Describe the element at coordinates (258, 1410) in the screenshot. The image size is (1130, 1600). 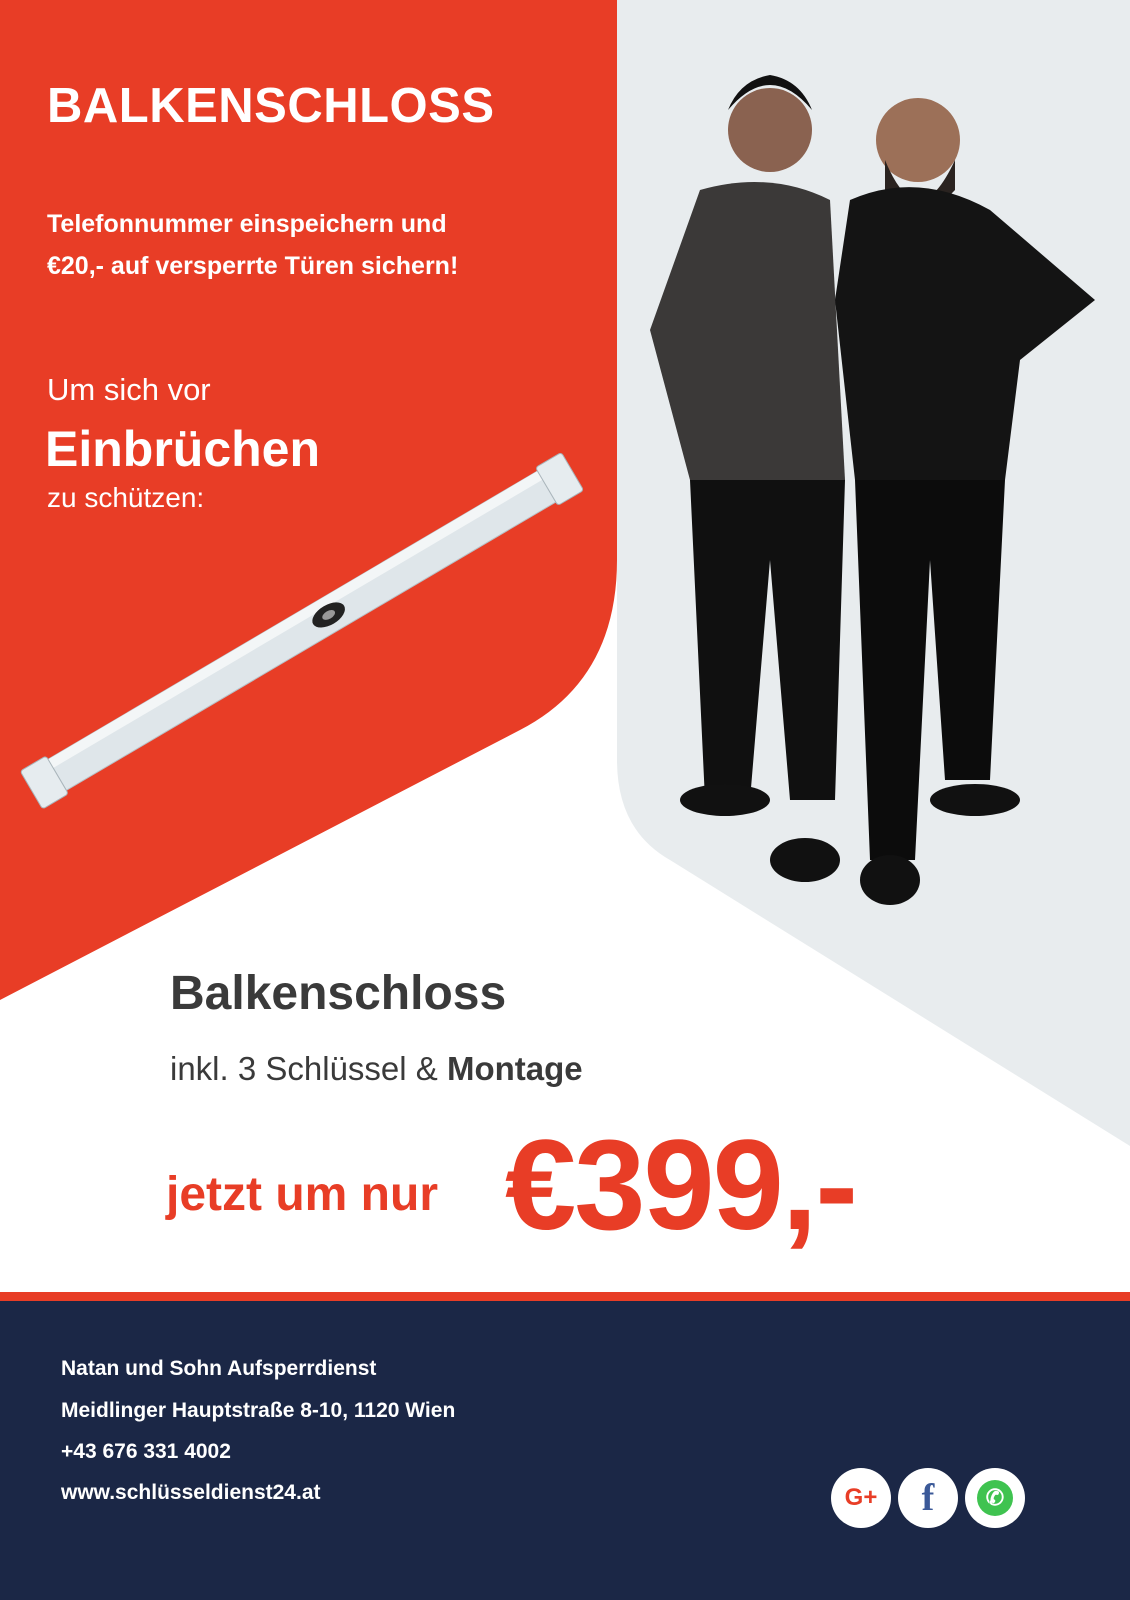
I see `address: Meidlinger Hauptstraße 8-10, 1120 Wien` at that location.